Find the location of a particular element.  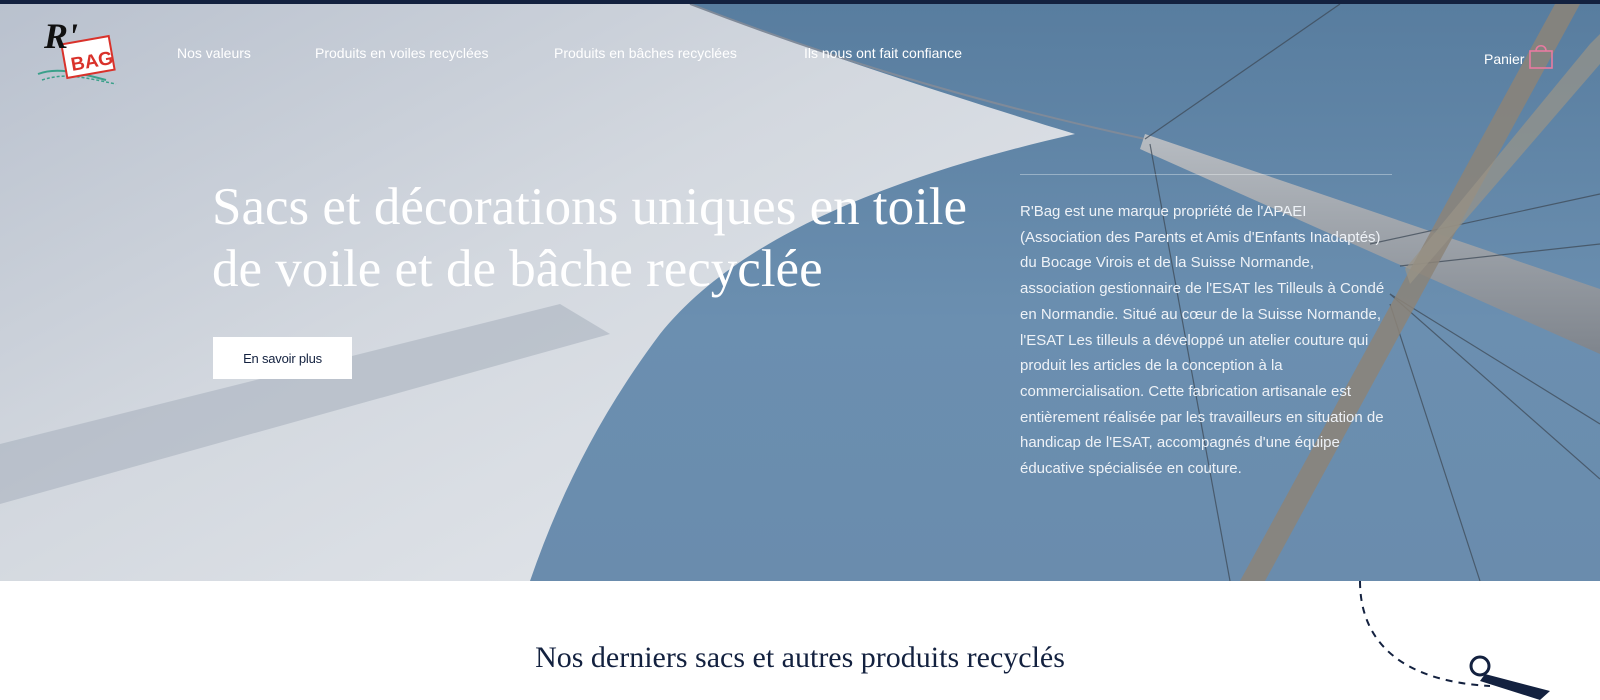

scissors-cut-line-decoration is located at coordinates (1454, 640).